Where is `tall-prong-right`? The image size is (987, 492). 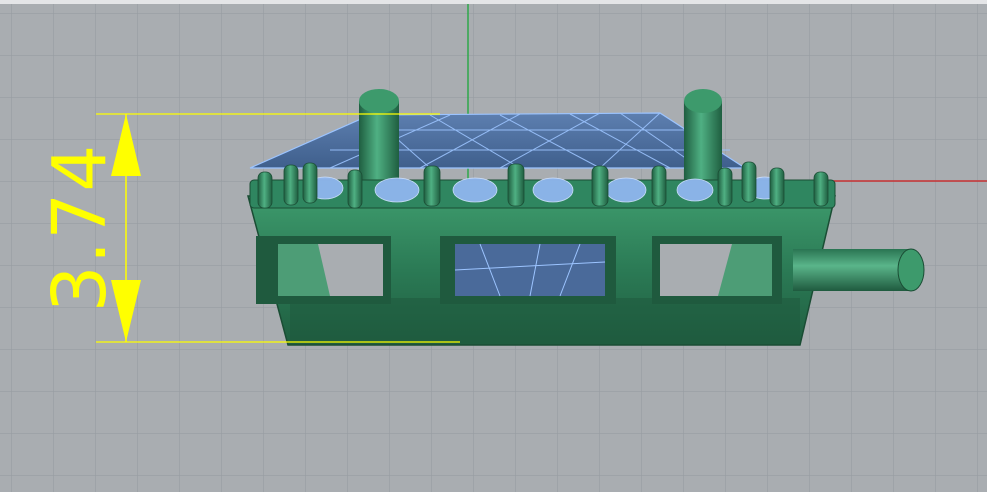 tall-prong-right is located at coordinates (703, 135).